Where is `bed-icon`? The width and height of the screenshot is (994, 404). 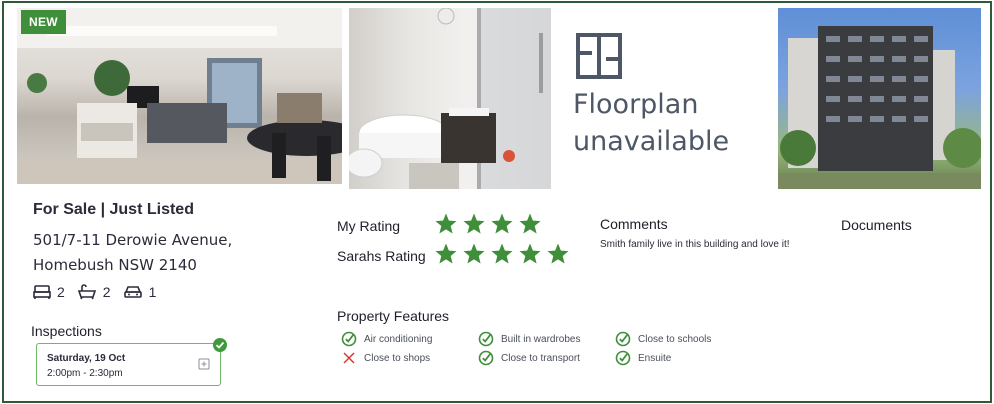 bed-icon is located at coordinates (42, 292).